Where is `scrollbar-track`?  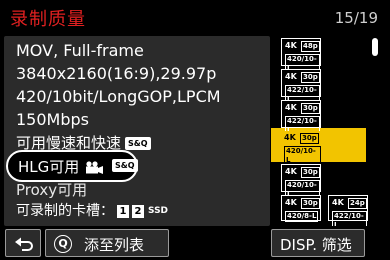 scrollbar-track is located at coordinates (375, 130).